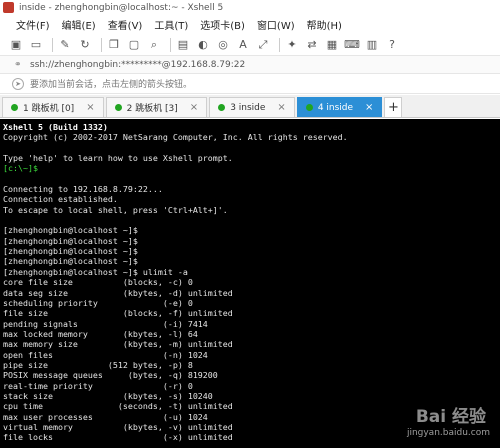 Image resolution: width=500 pixels, height=448 pixels. Describe the element at coordinates (98, 282) in the screenshot. I see `terminal-line: core file size (blocks, -c) 0` at that location.